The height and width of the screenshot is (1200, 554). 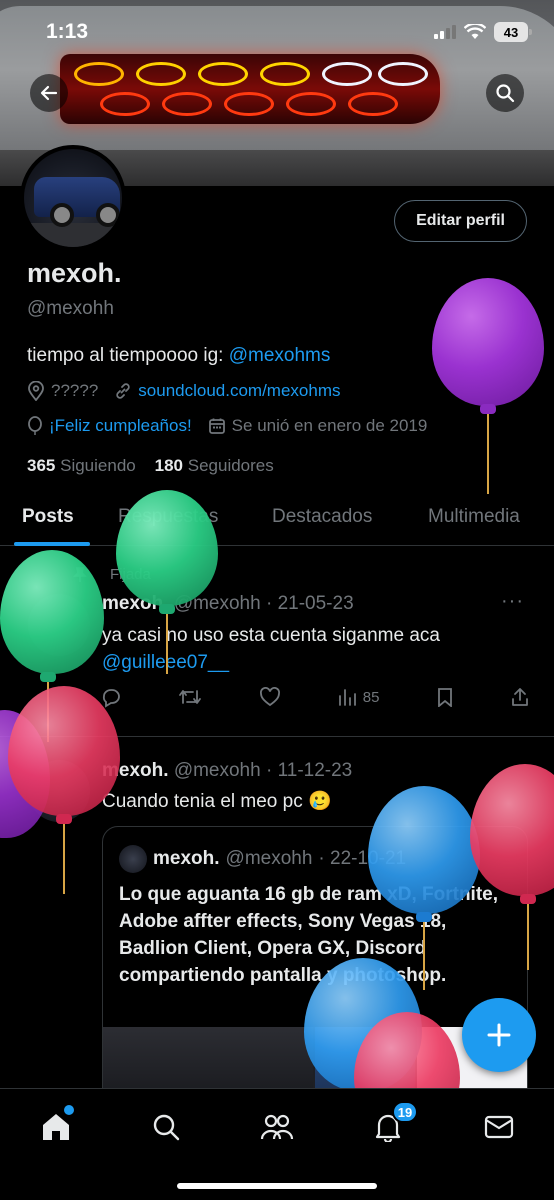 I want to click on back-button, so click(x=49, y=93).